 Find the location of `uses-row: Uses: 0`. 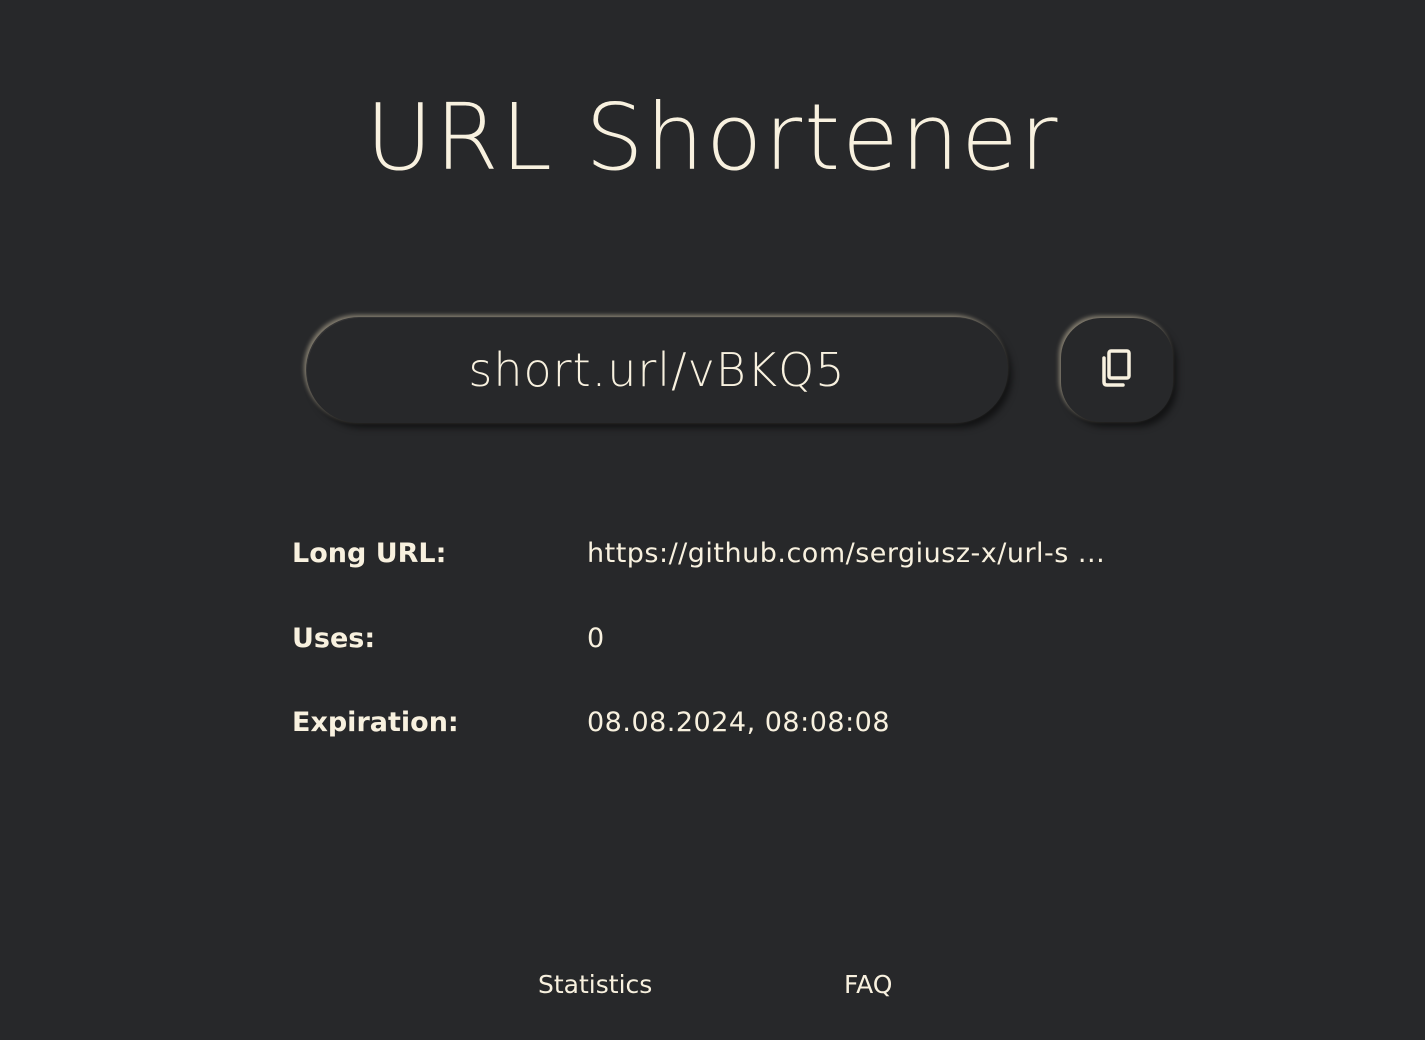

uses-row: Uses: 0 is located at coordinates (732, 638).